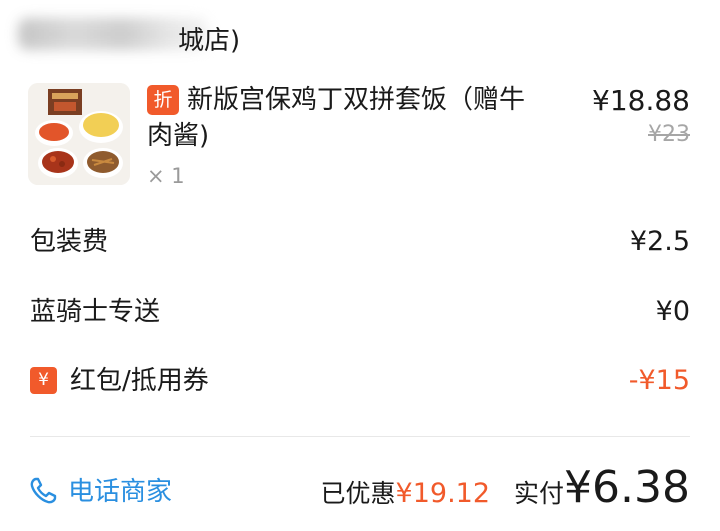 The image size is (720, 531). What do you see at coordinates (539, 493) in the screenshot?
I see `paid-label: 实付` at bounding box center [539, 493].